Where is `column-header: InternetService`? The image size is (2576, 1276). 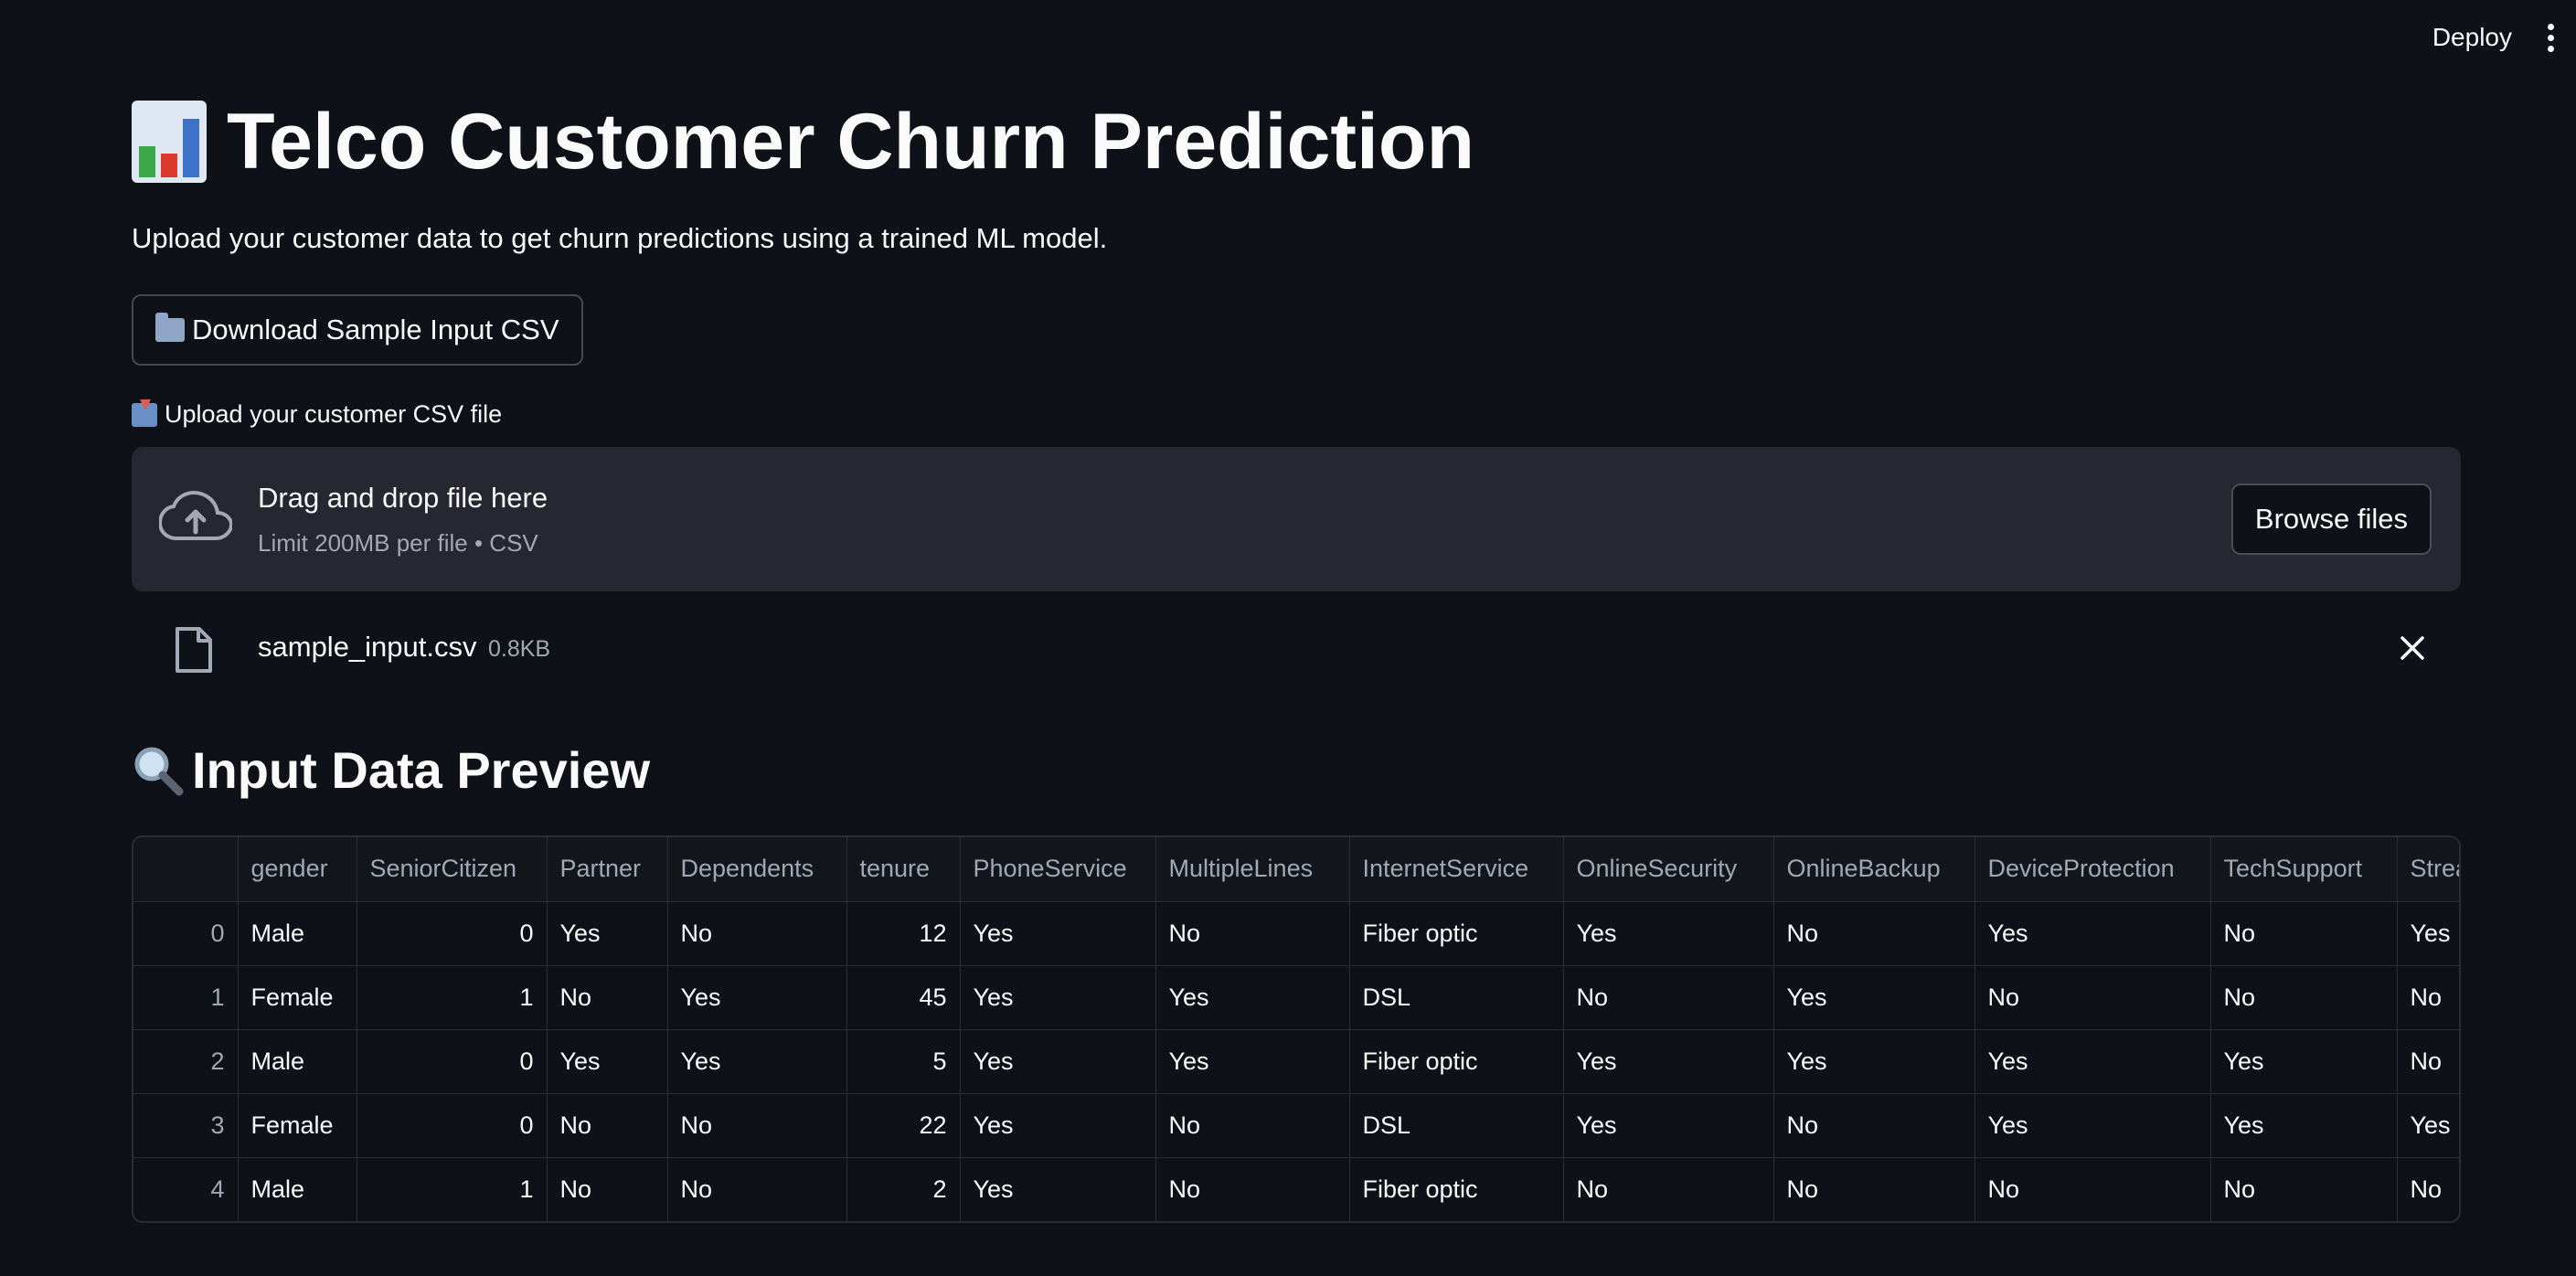
column-header: InternetService is located at coordinates (1456, 869).